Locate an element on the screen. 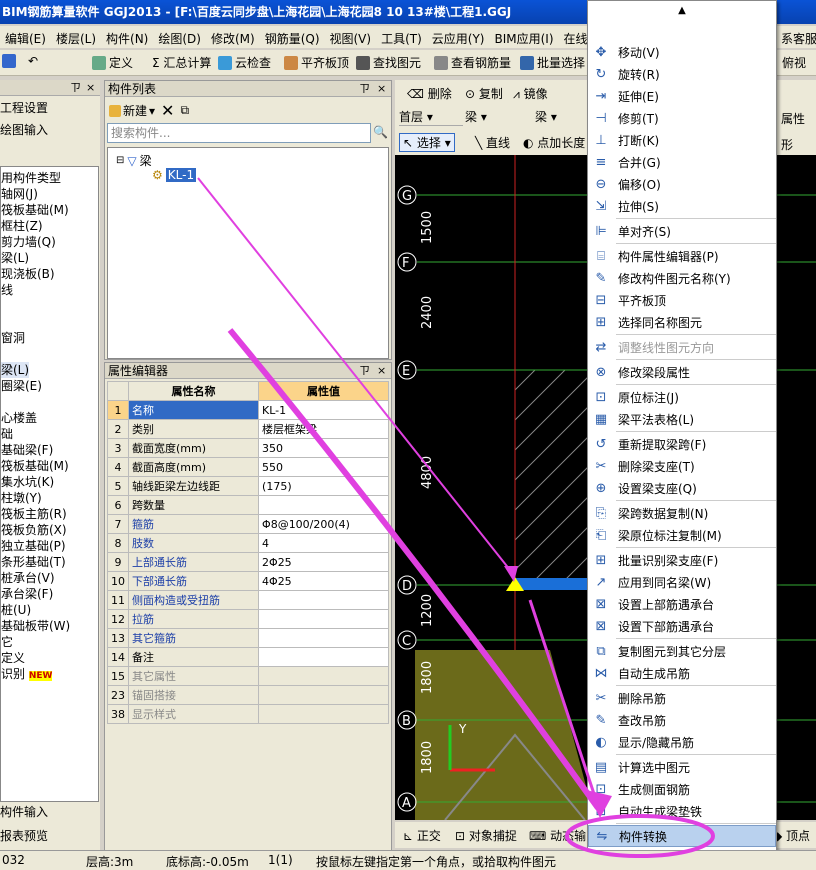 This screenshot has height=870, width=816. annotation-arrowhead-thick is located at coordinates (599, 804).